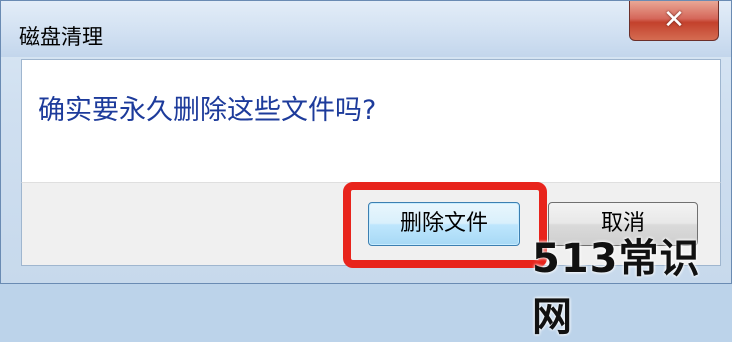  I want to click on window-title: 磁盘清理, so click(61, 37).